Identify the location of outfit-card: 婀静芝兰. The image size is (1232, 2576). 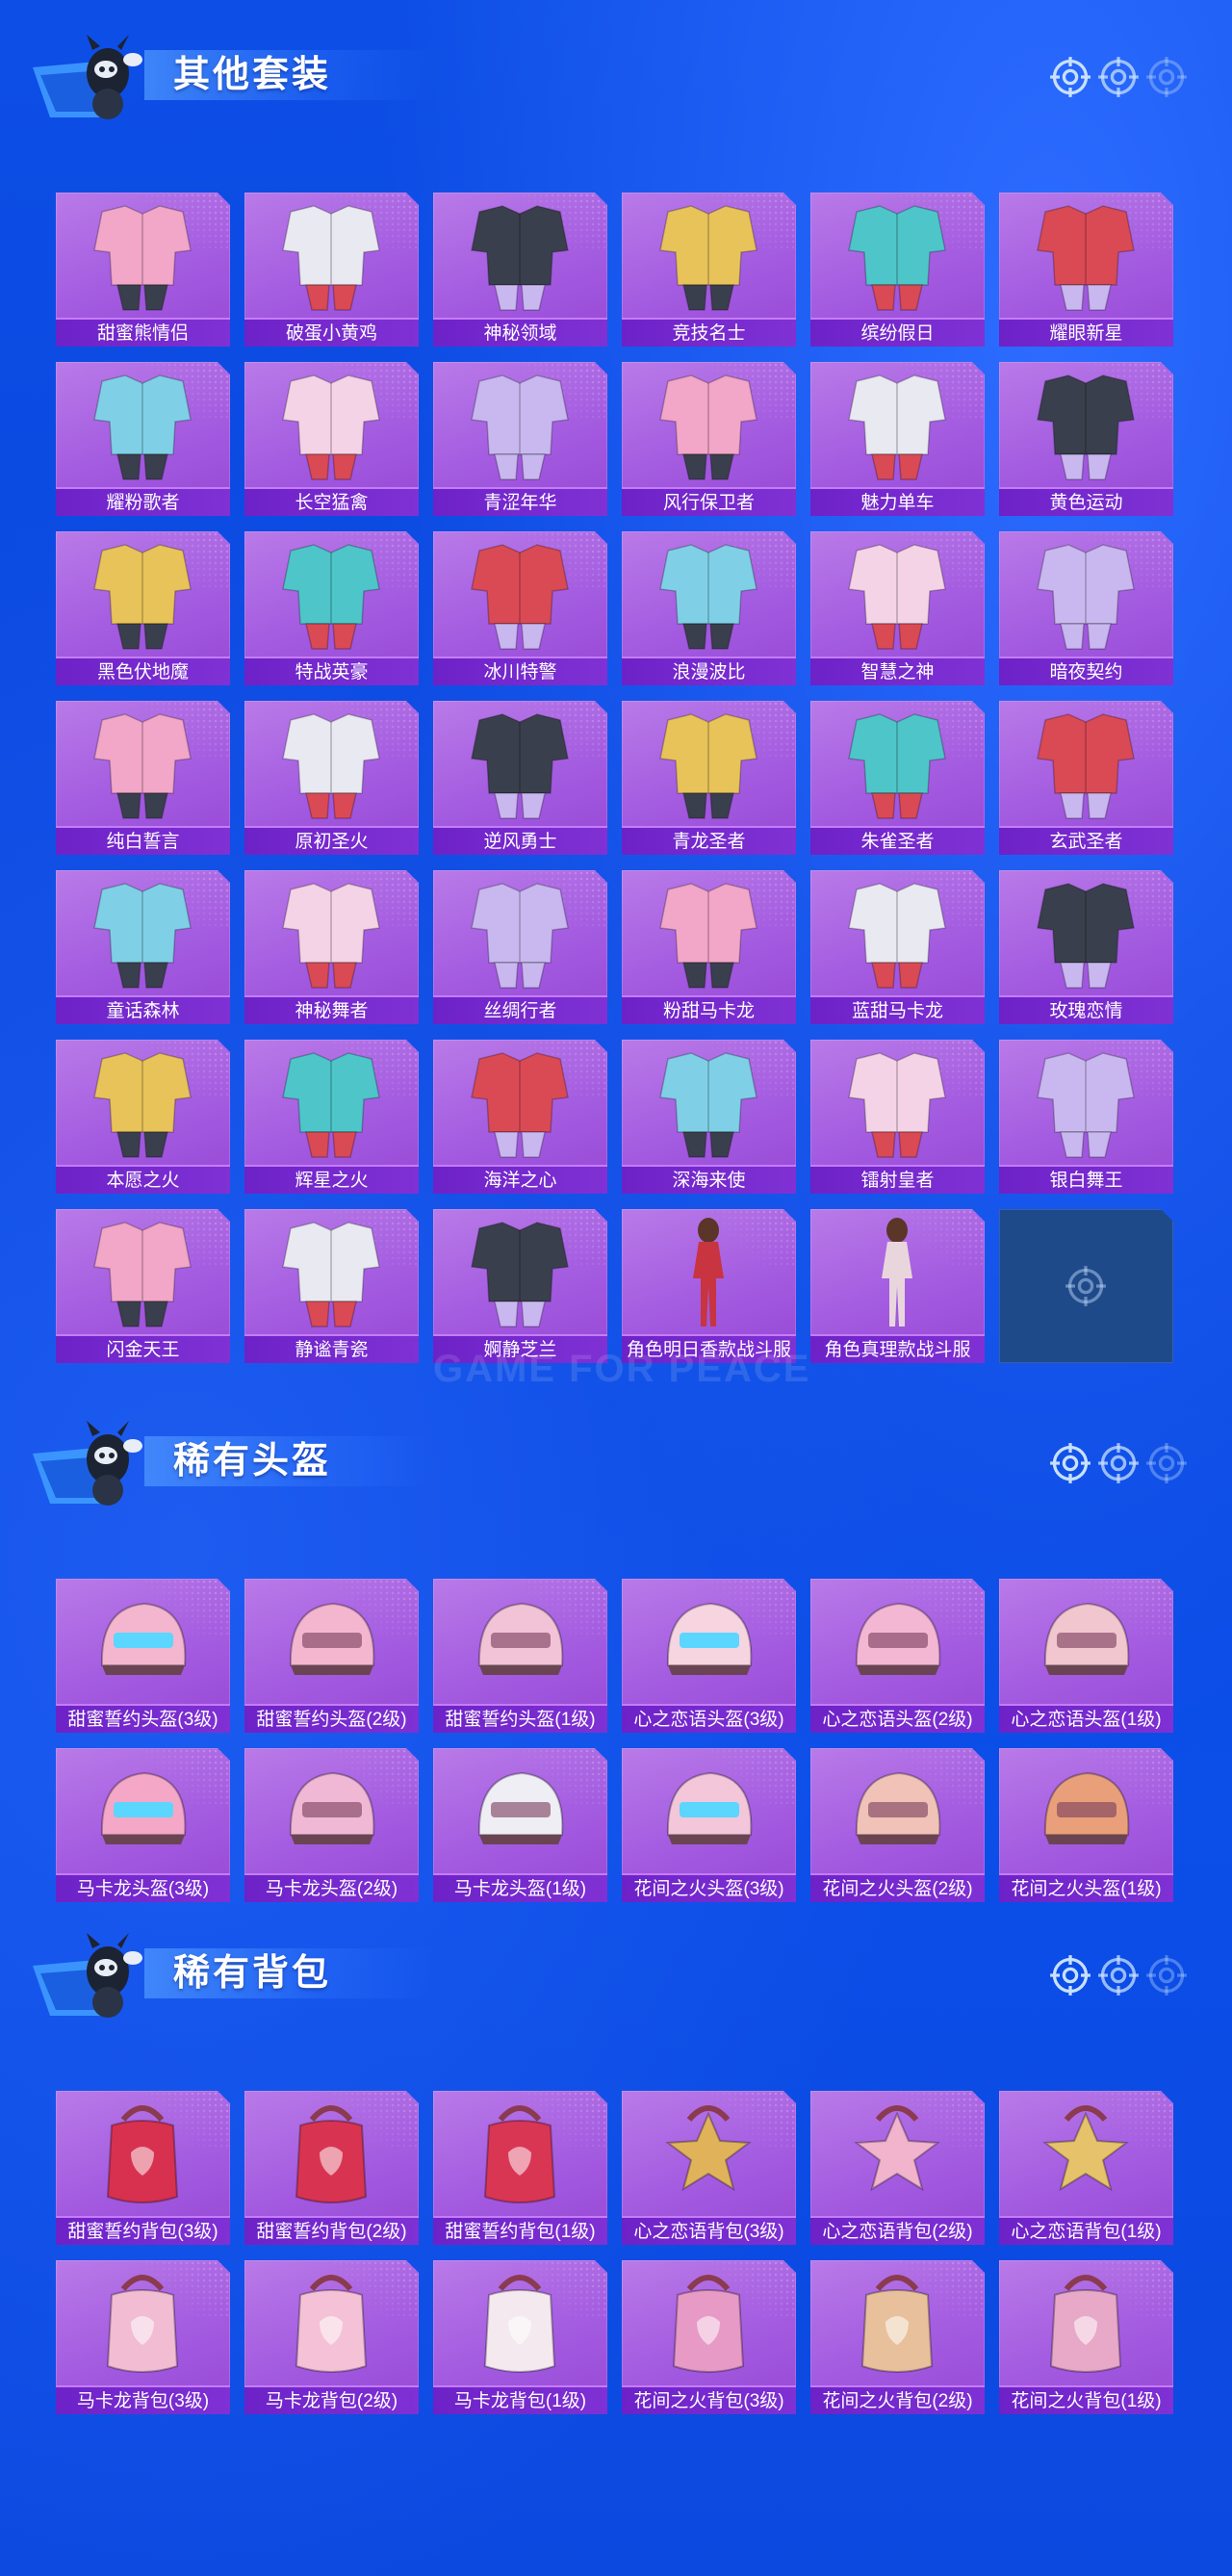
(520, 1286).